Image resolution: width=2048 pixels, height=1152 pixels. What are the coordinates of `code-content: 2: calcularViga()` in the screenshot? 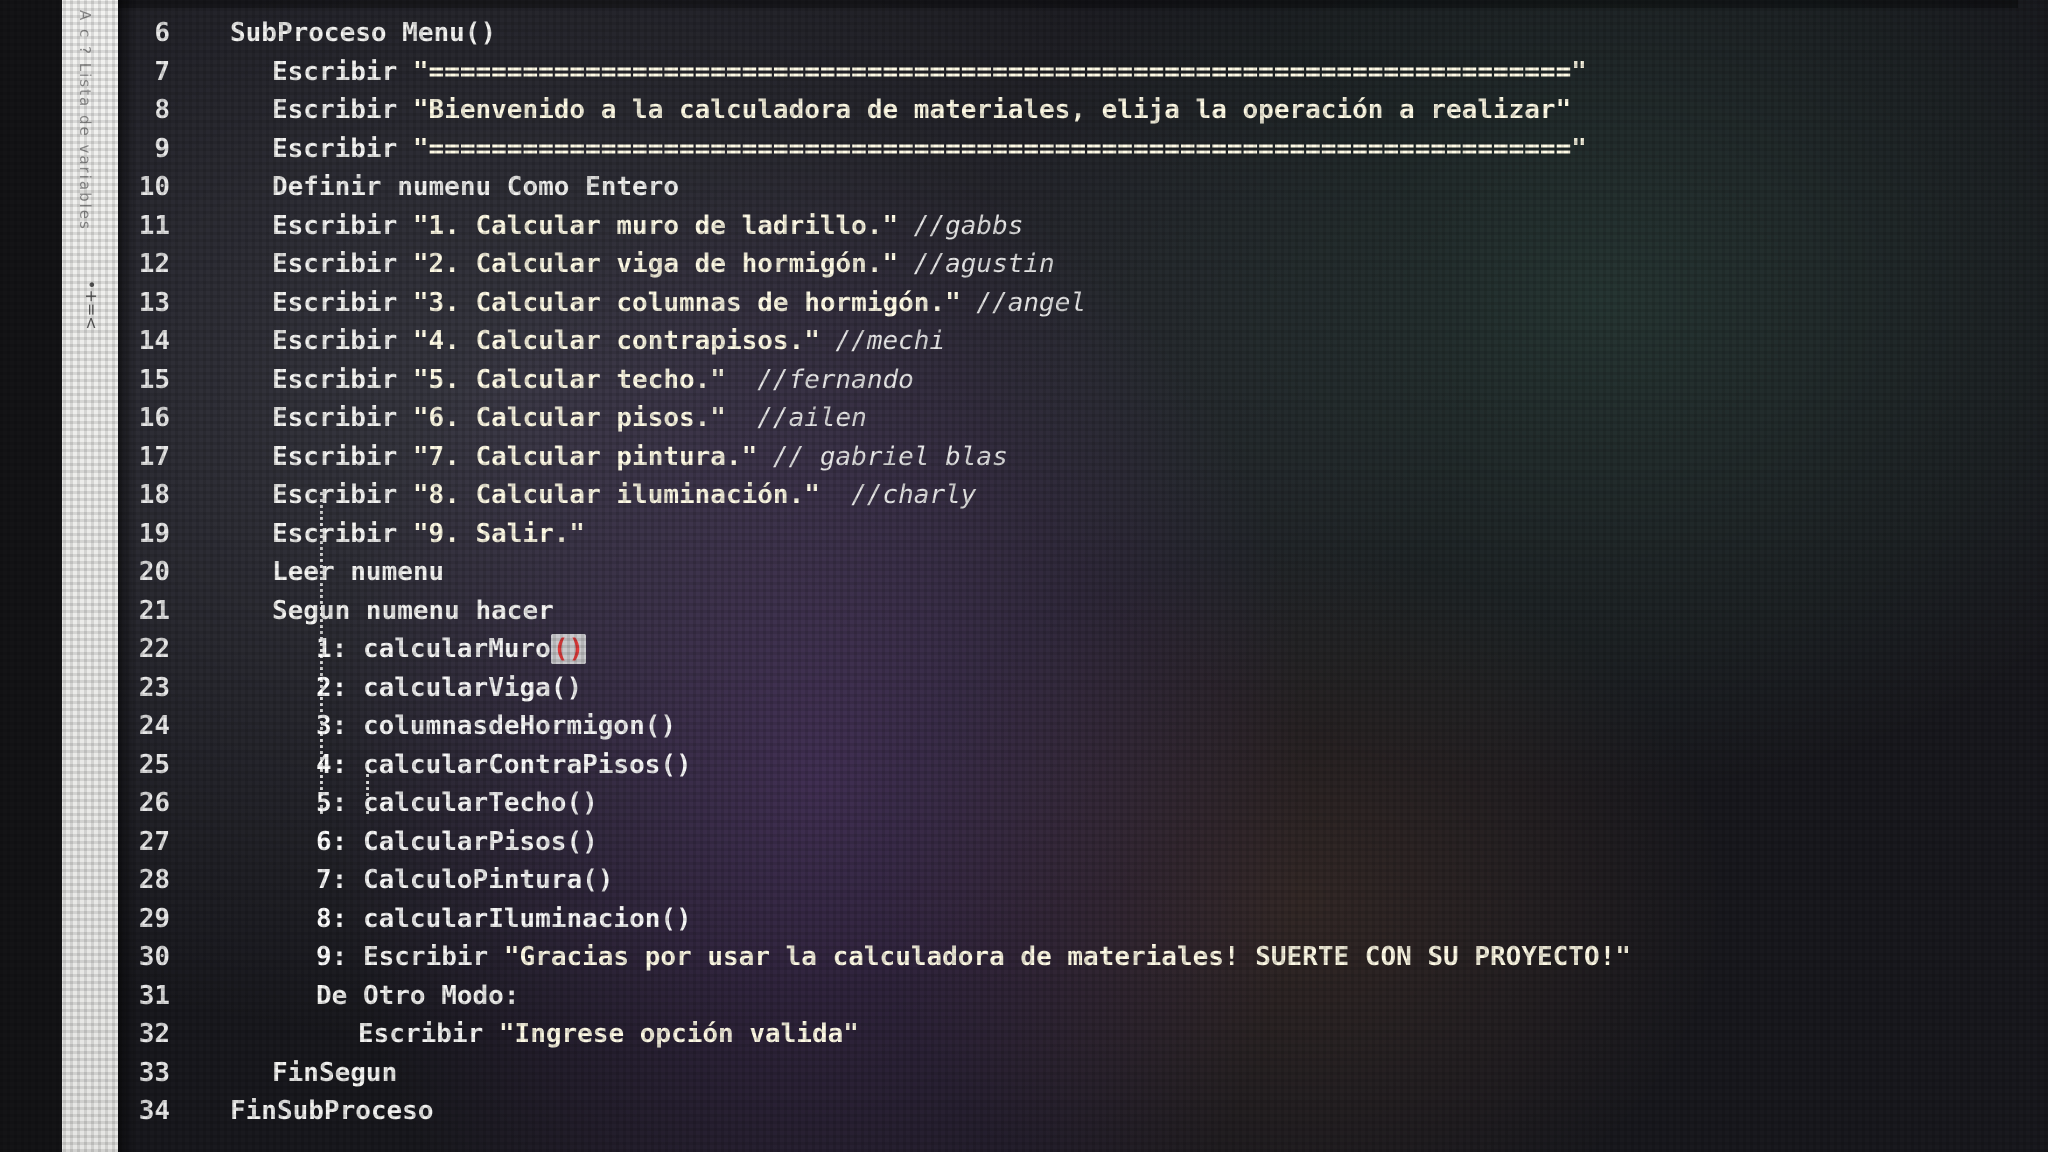 It's located at (449, 688).